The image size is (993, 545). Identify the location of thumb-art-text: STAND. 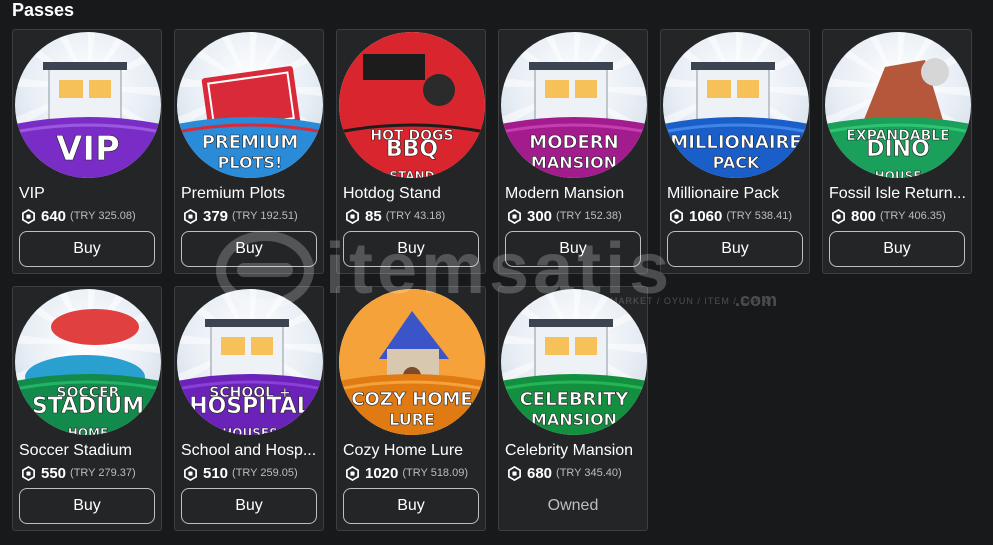
(411, 173).